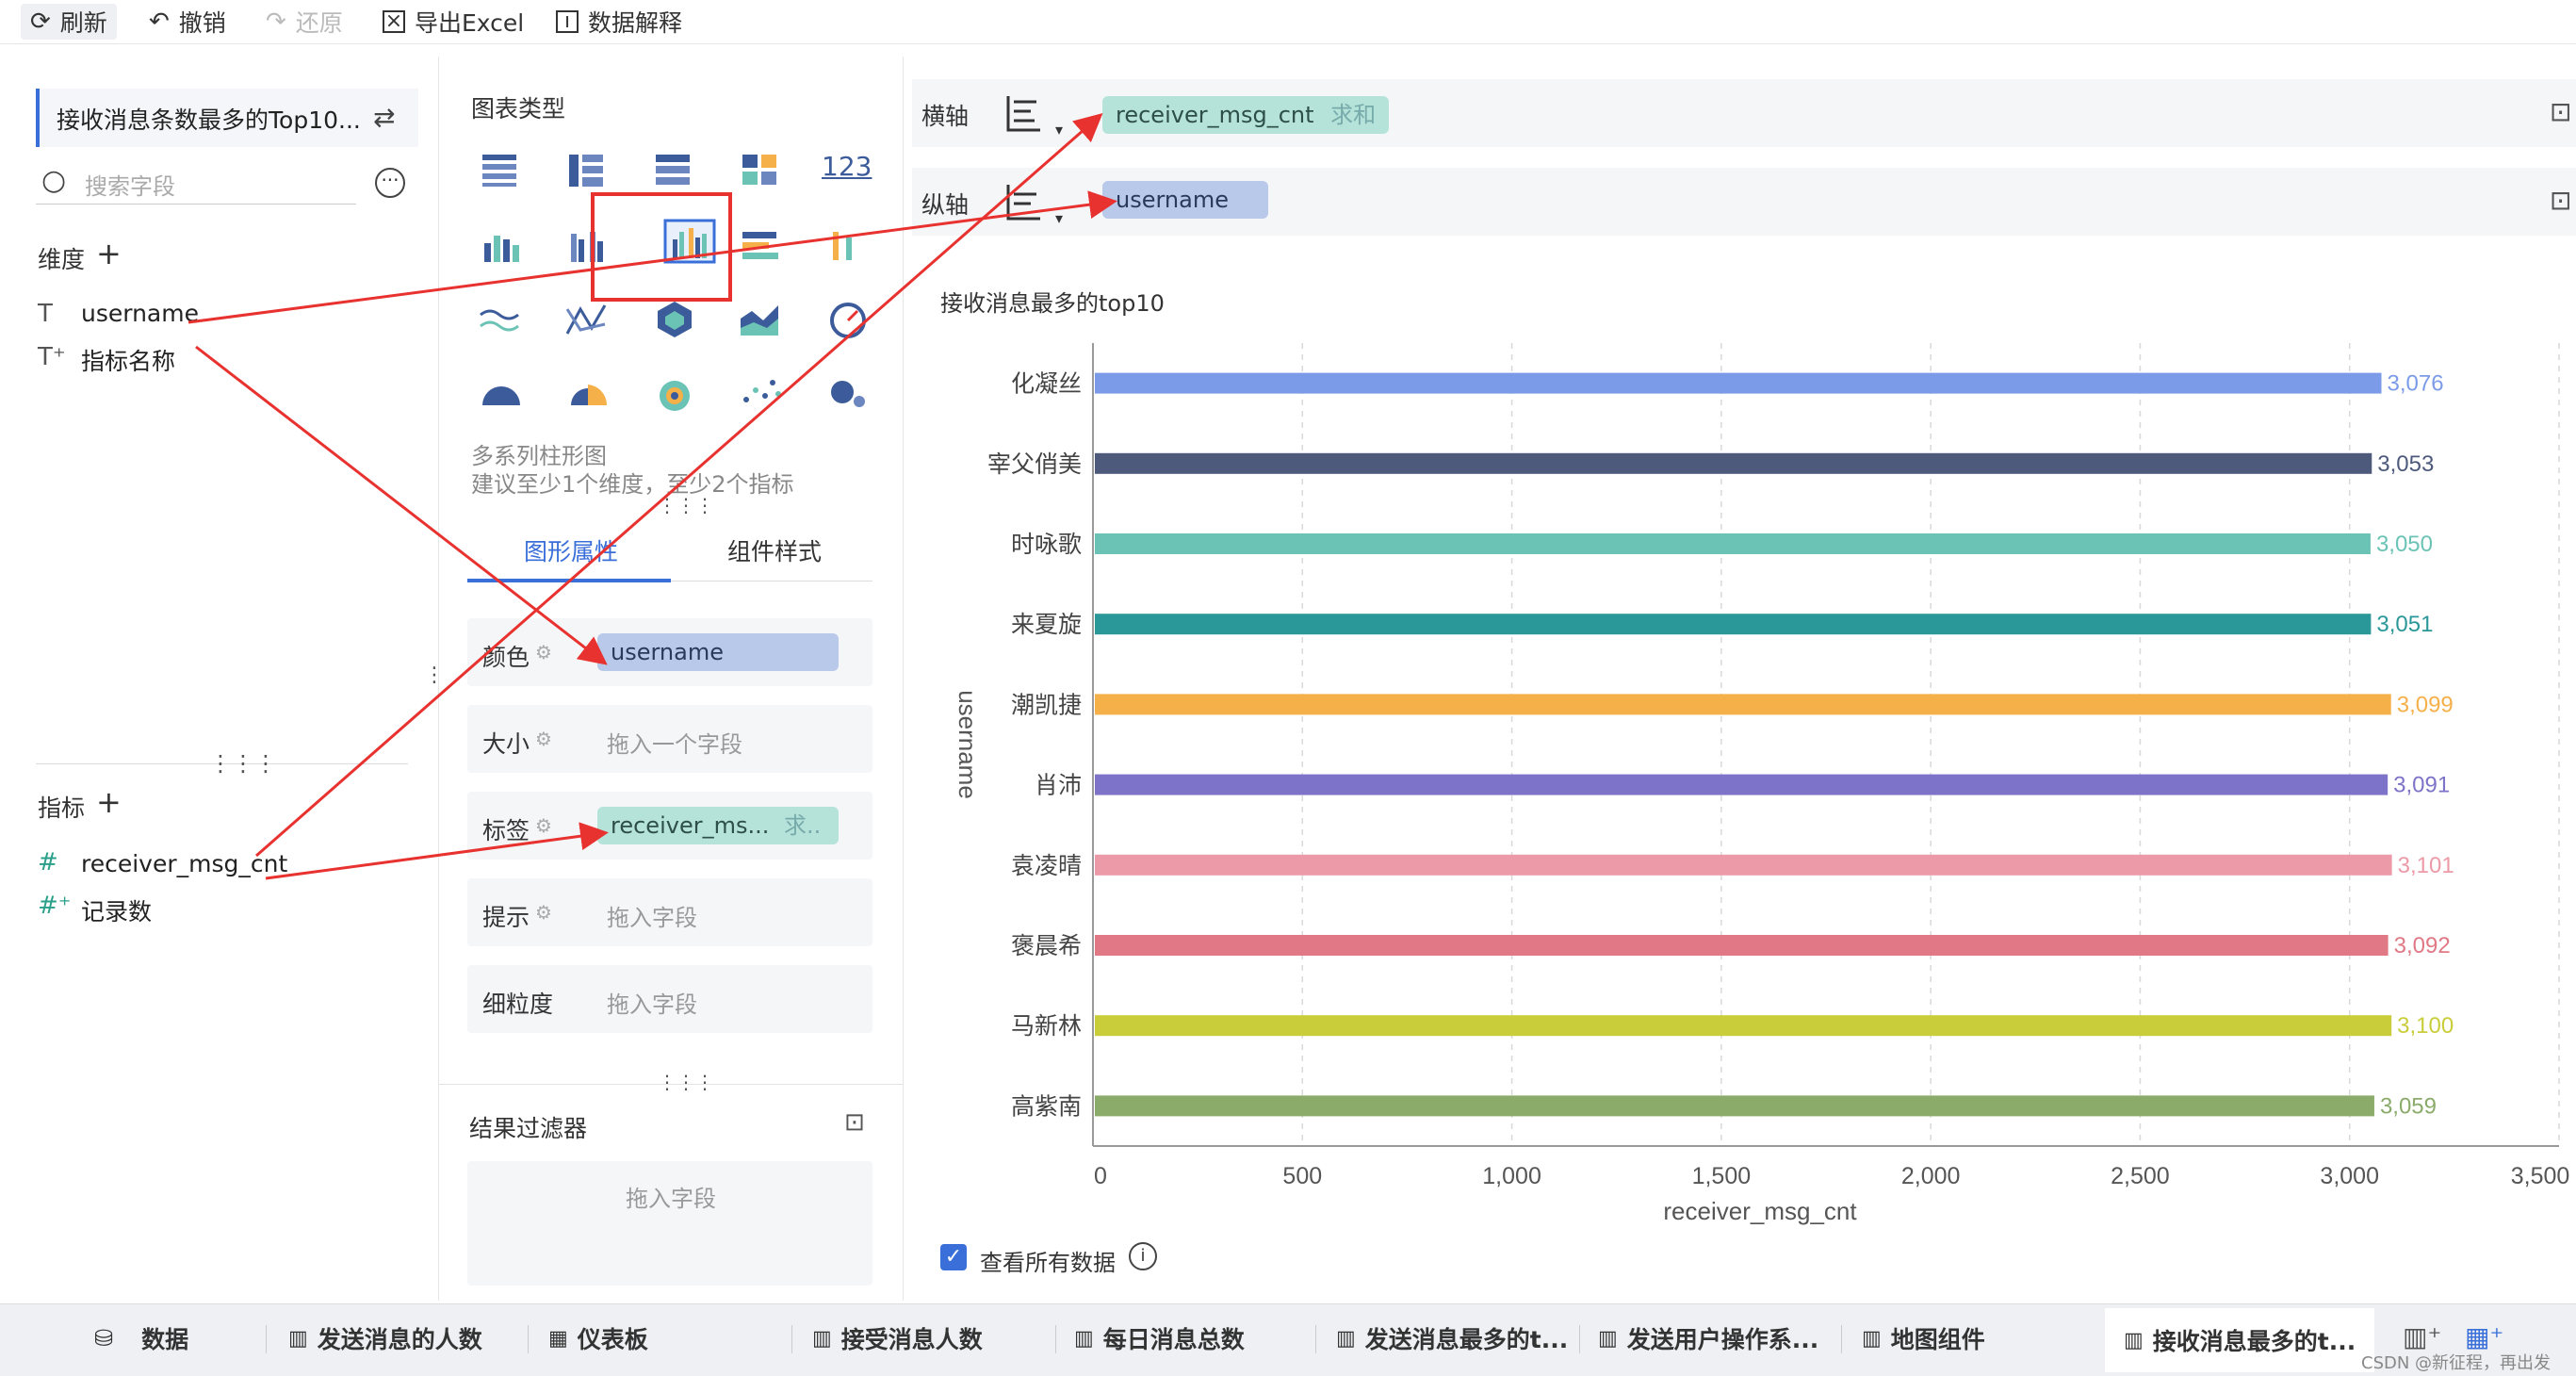 This screenshot has height=1376, width=2576. What do you see at coordinates (385, 1338) in the screenshot?
I see `tab-send-user-count: ▥ 发送消息的人数` at bounding box center [385, 1338].